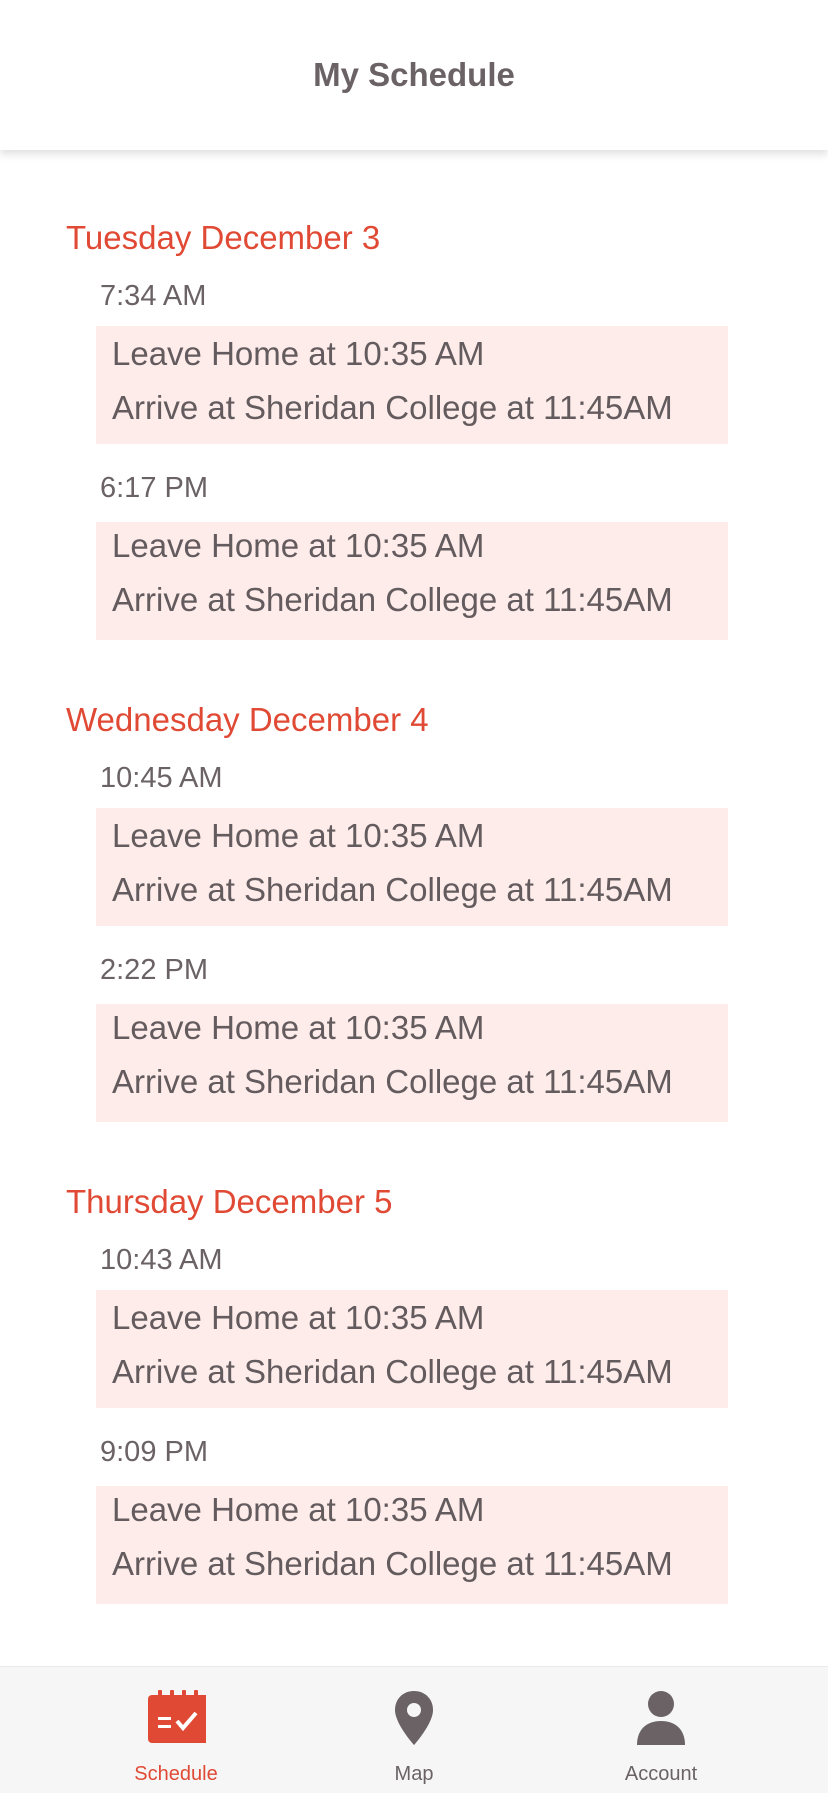  I want to click on trip-time: 6:17 PM, so click(154, 488).